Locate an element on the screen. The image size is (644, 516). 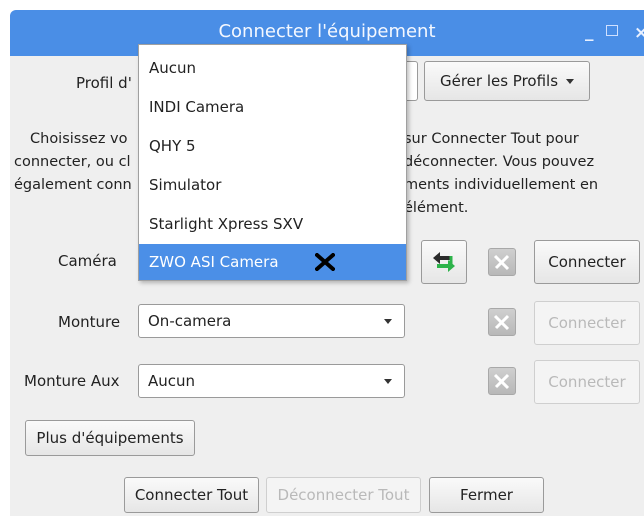
dropdown-option-zwo-asi-camera: ZWO ASI Camera is located at coordinates (272, 262).